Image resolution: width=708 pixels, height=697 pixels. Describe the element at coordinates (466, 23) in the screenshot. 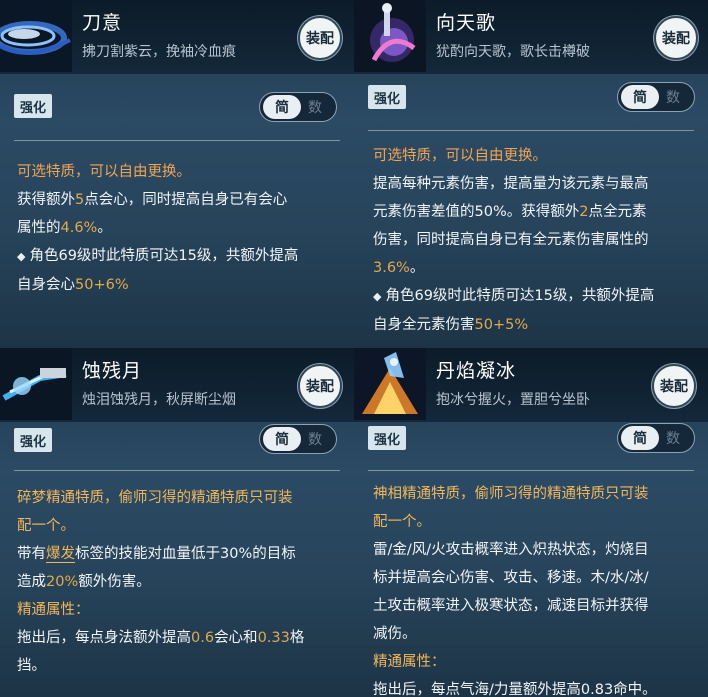

I see `trait-name: 向天歌` at that location.